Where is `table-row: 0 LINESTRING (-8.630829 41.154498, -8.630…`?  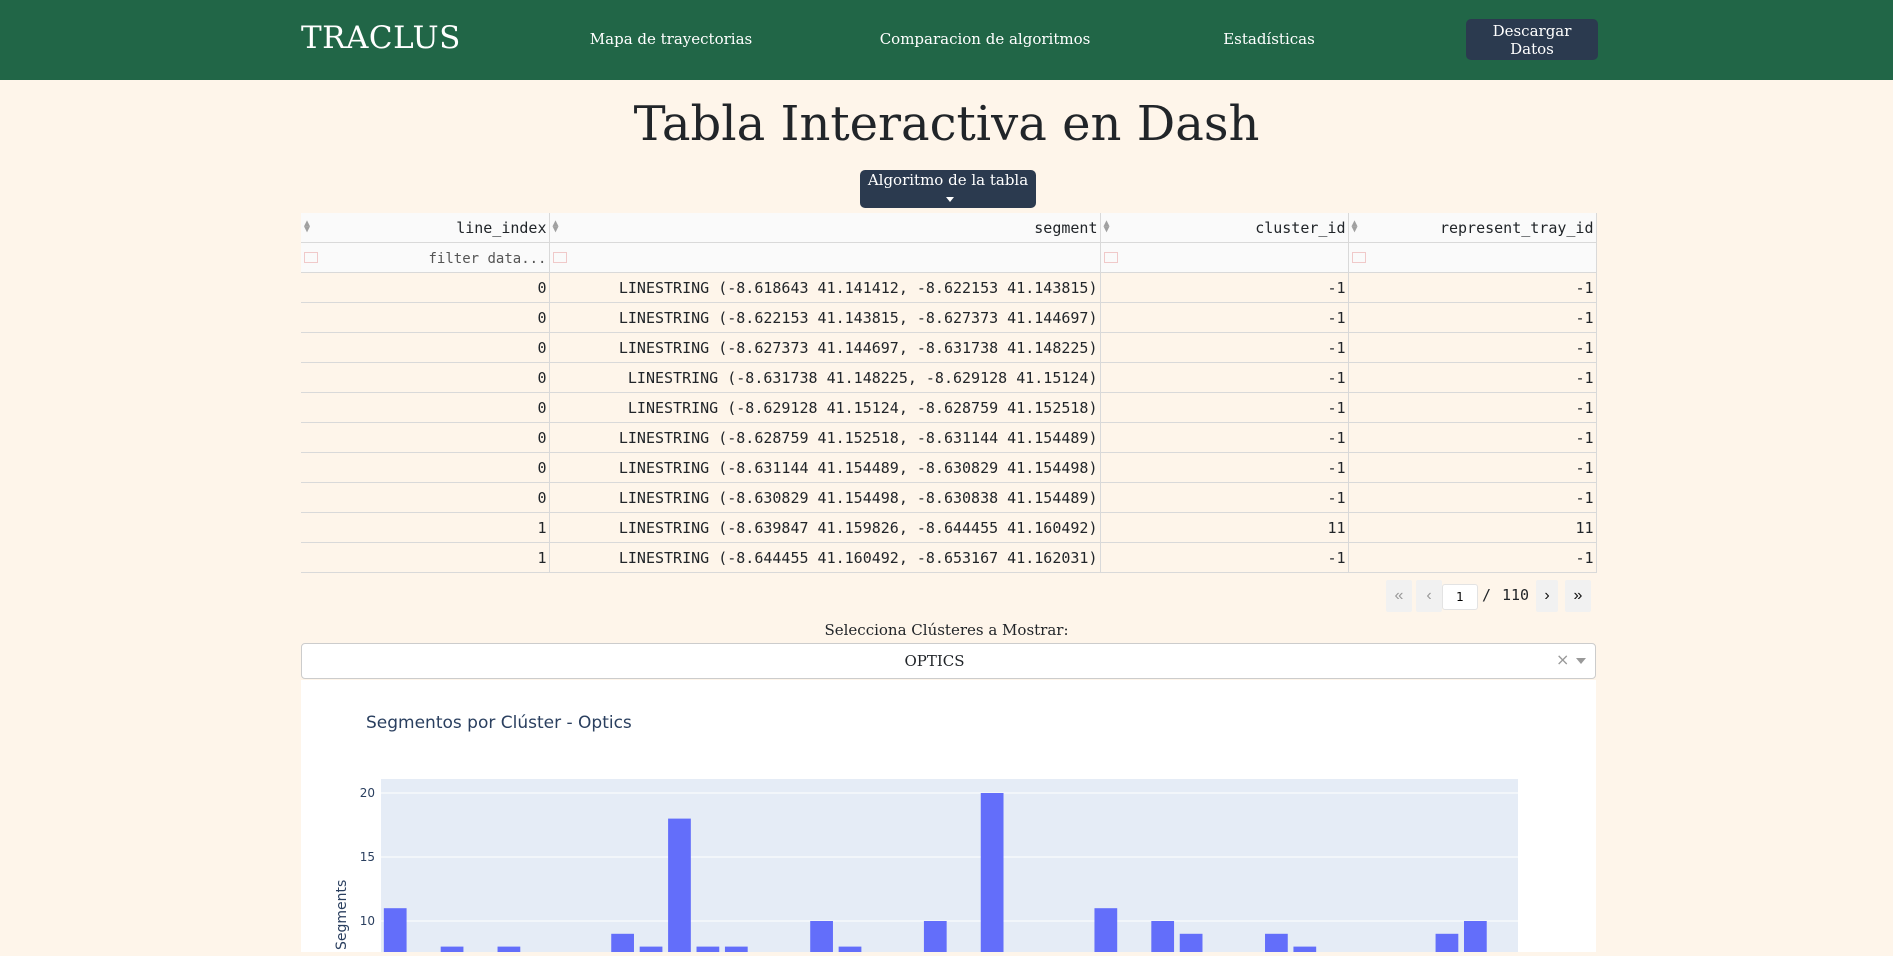
table-row: 0 LINESTRING (-8.630829 41.154498, -8.630… is located at coordinates (949, 497).